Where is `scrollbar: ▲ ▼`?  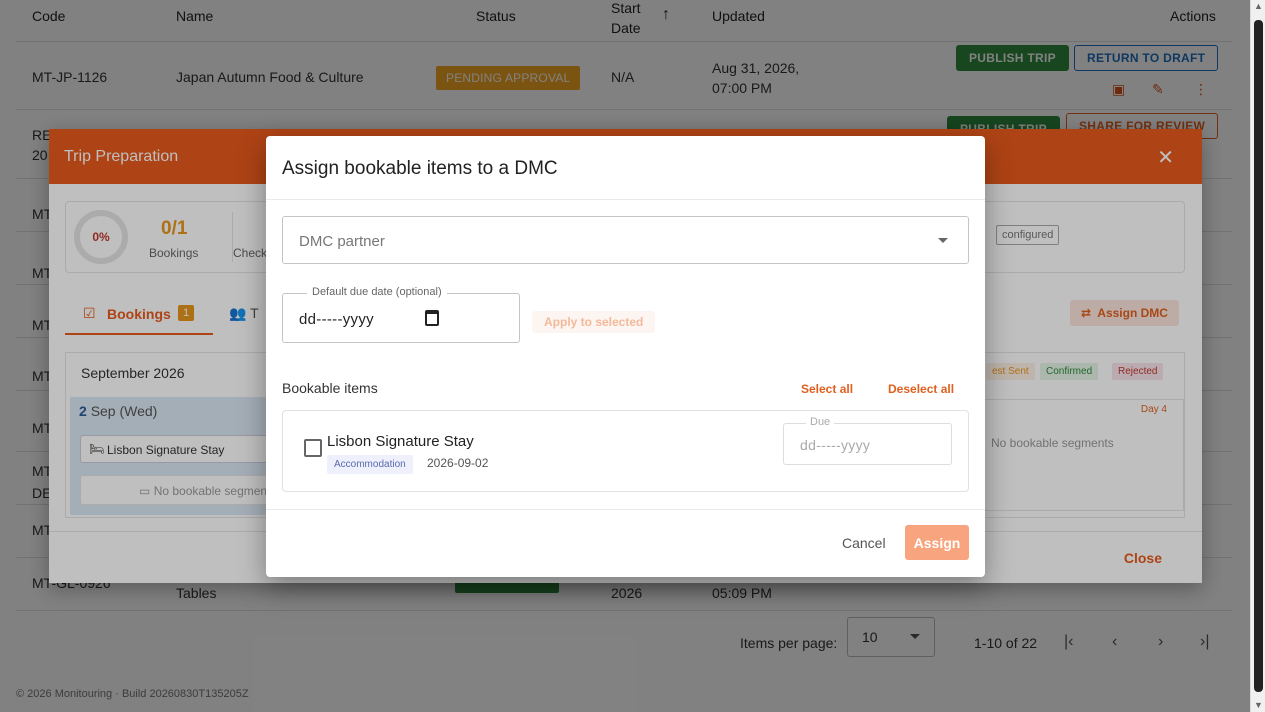
scrollbar: ▲ ▼ is located at coordinates (1257, 356).